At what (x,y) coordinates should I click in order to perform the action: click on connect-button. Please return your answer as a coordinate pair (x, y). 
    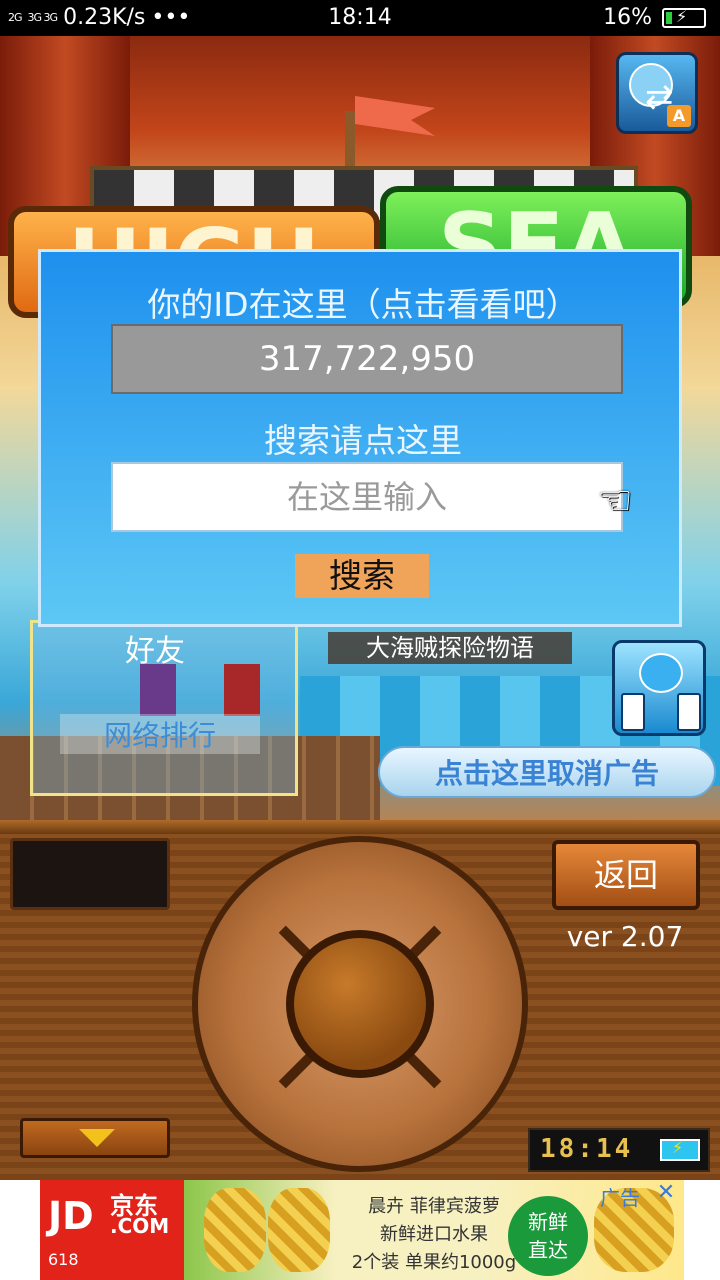
    Looking at the image, I should click on (659, 688).